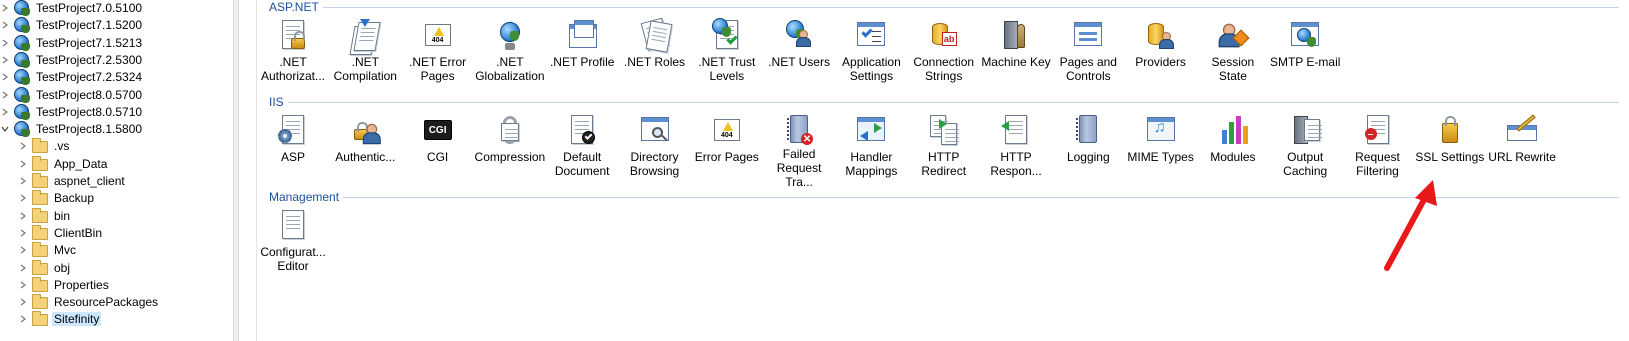 This screenshot has height=341, width=1629. I want to click on feature-smtp-email: SMTP E-mail, so click(1305, 56).